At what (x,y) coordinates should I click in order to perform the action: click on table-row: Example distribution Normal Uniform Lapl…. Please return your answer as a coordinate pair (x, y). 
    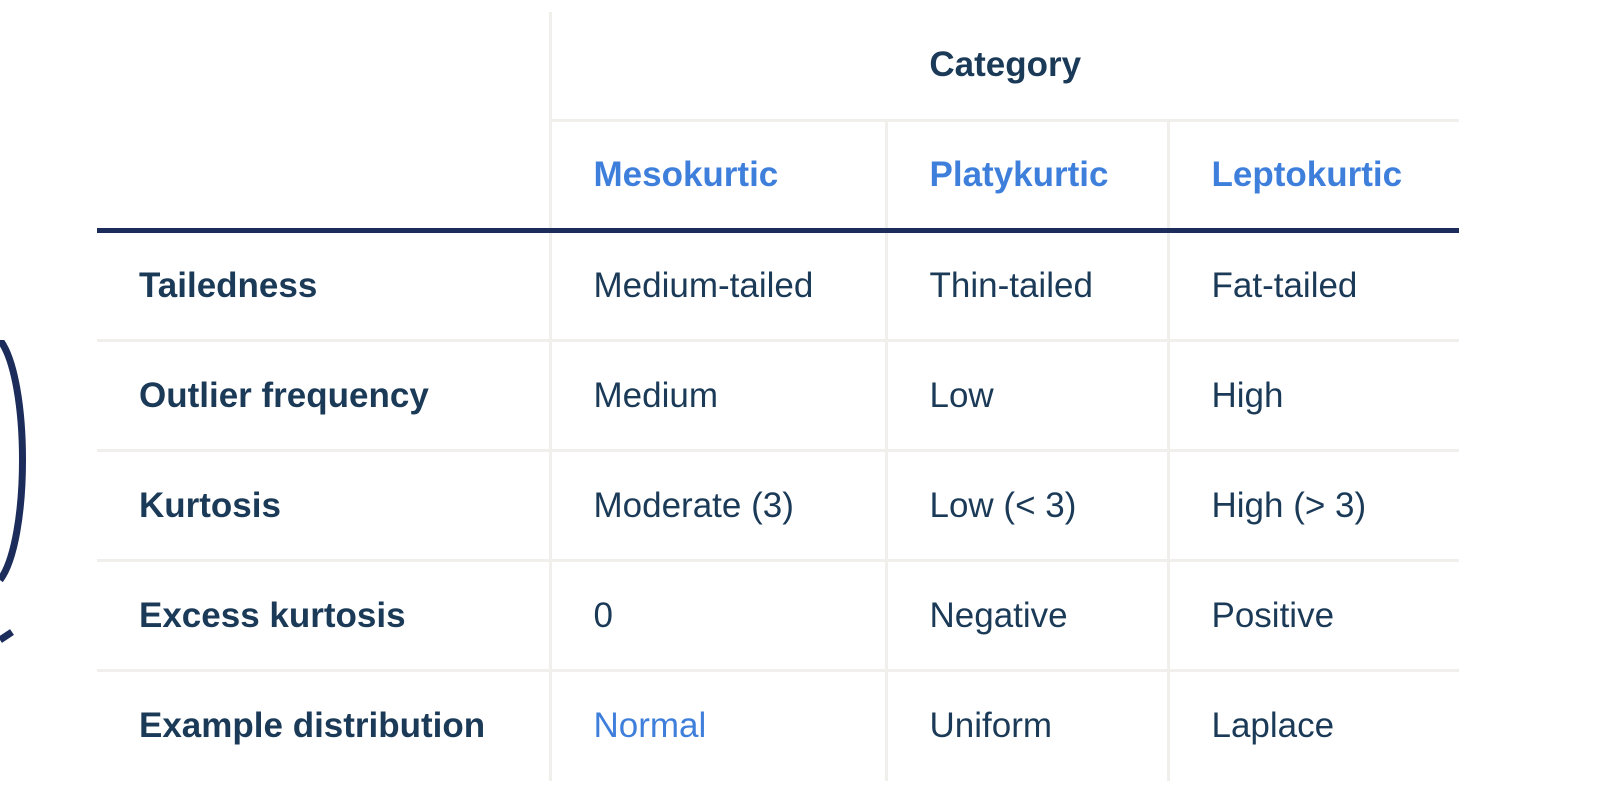
    Looking at the image, I should click on (778, 725).